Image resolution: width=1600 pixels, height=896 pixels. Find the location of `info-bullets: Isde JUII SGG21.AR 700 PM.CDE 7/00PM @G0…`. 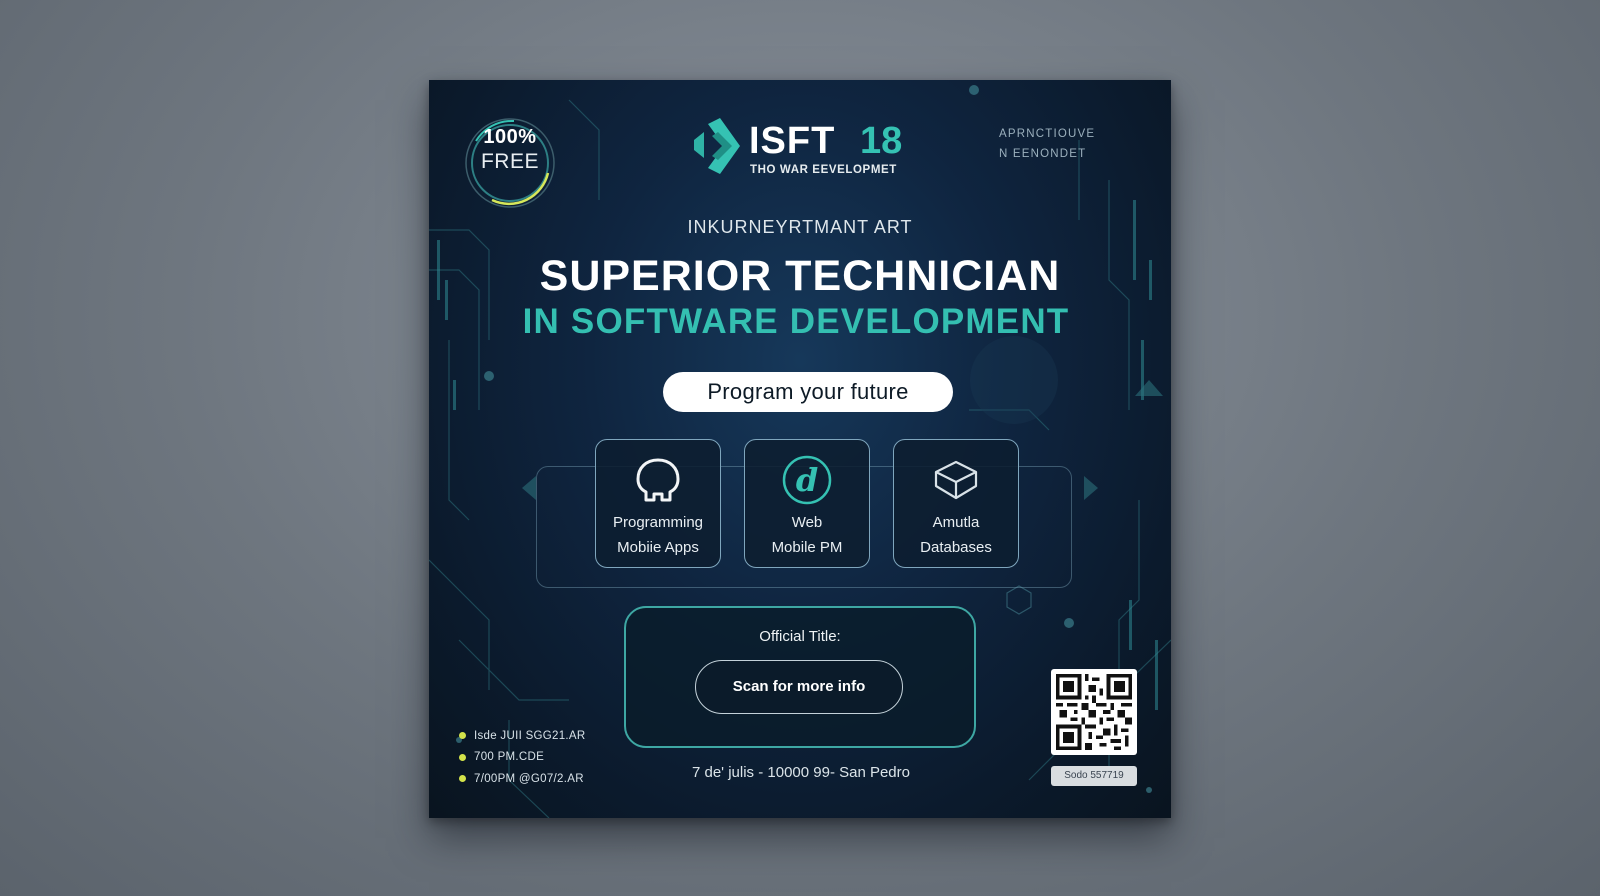

info-bullets: Isde JUII SGG21.AR 700 PM.CDE 7/00PM @G0… is located at coordinates (522, 757).